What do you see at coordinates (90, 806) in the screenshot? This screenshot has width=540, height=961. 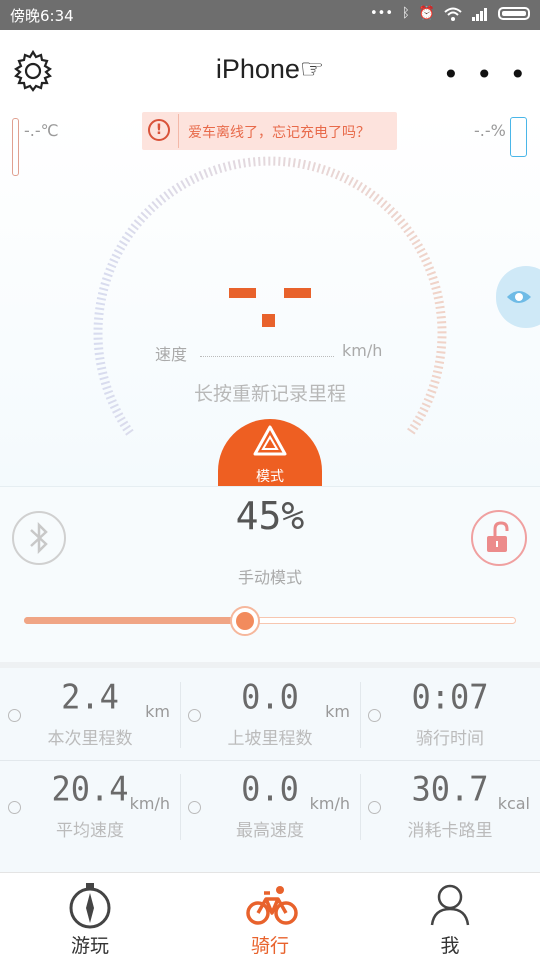 I see `stat-average-speed: 20.4 km/h 平均速度` at bounding box center [90, 806].